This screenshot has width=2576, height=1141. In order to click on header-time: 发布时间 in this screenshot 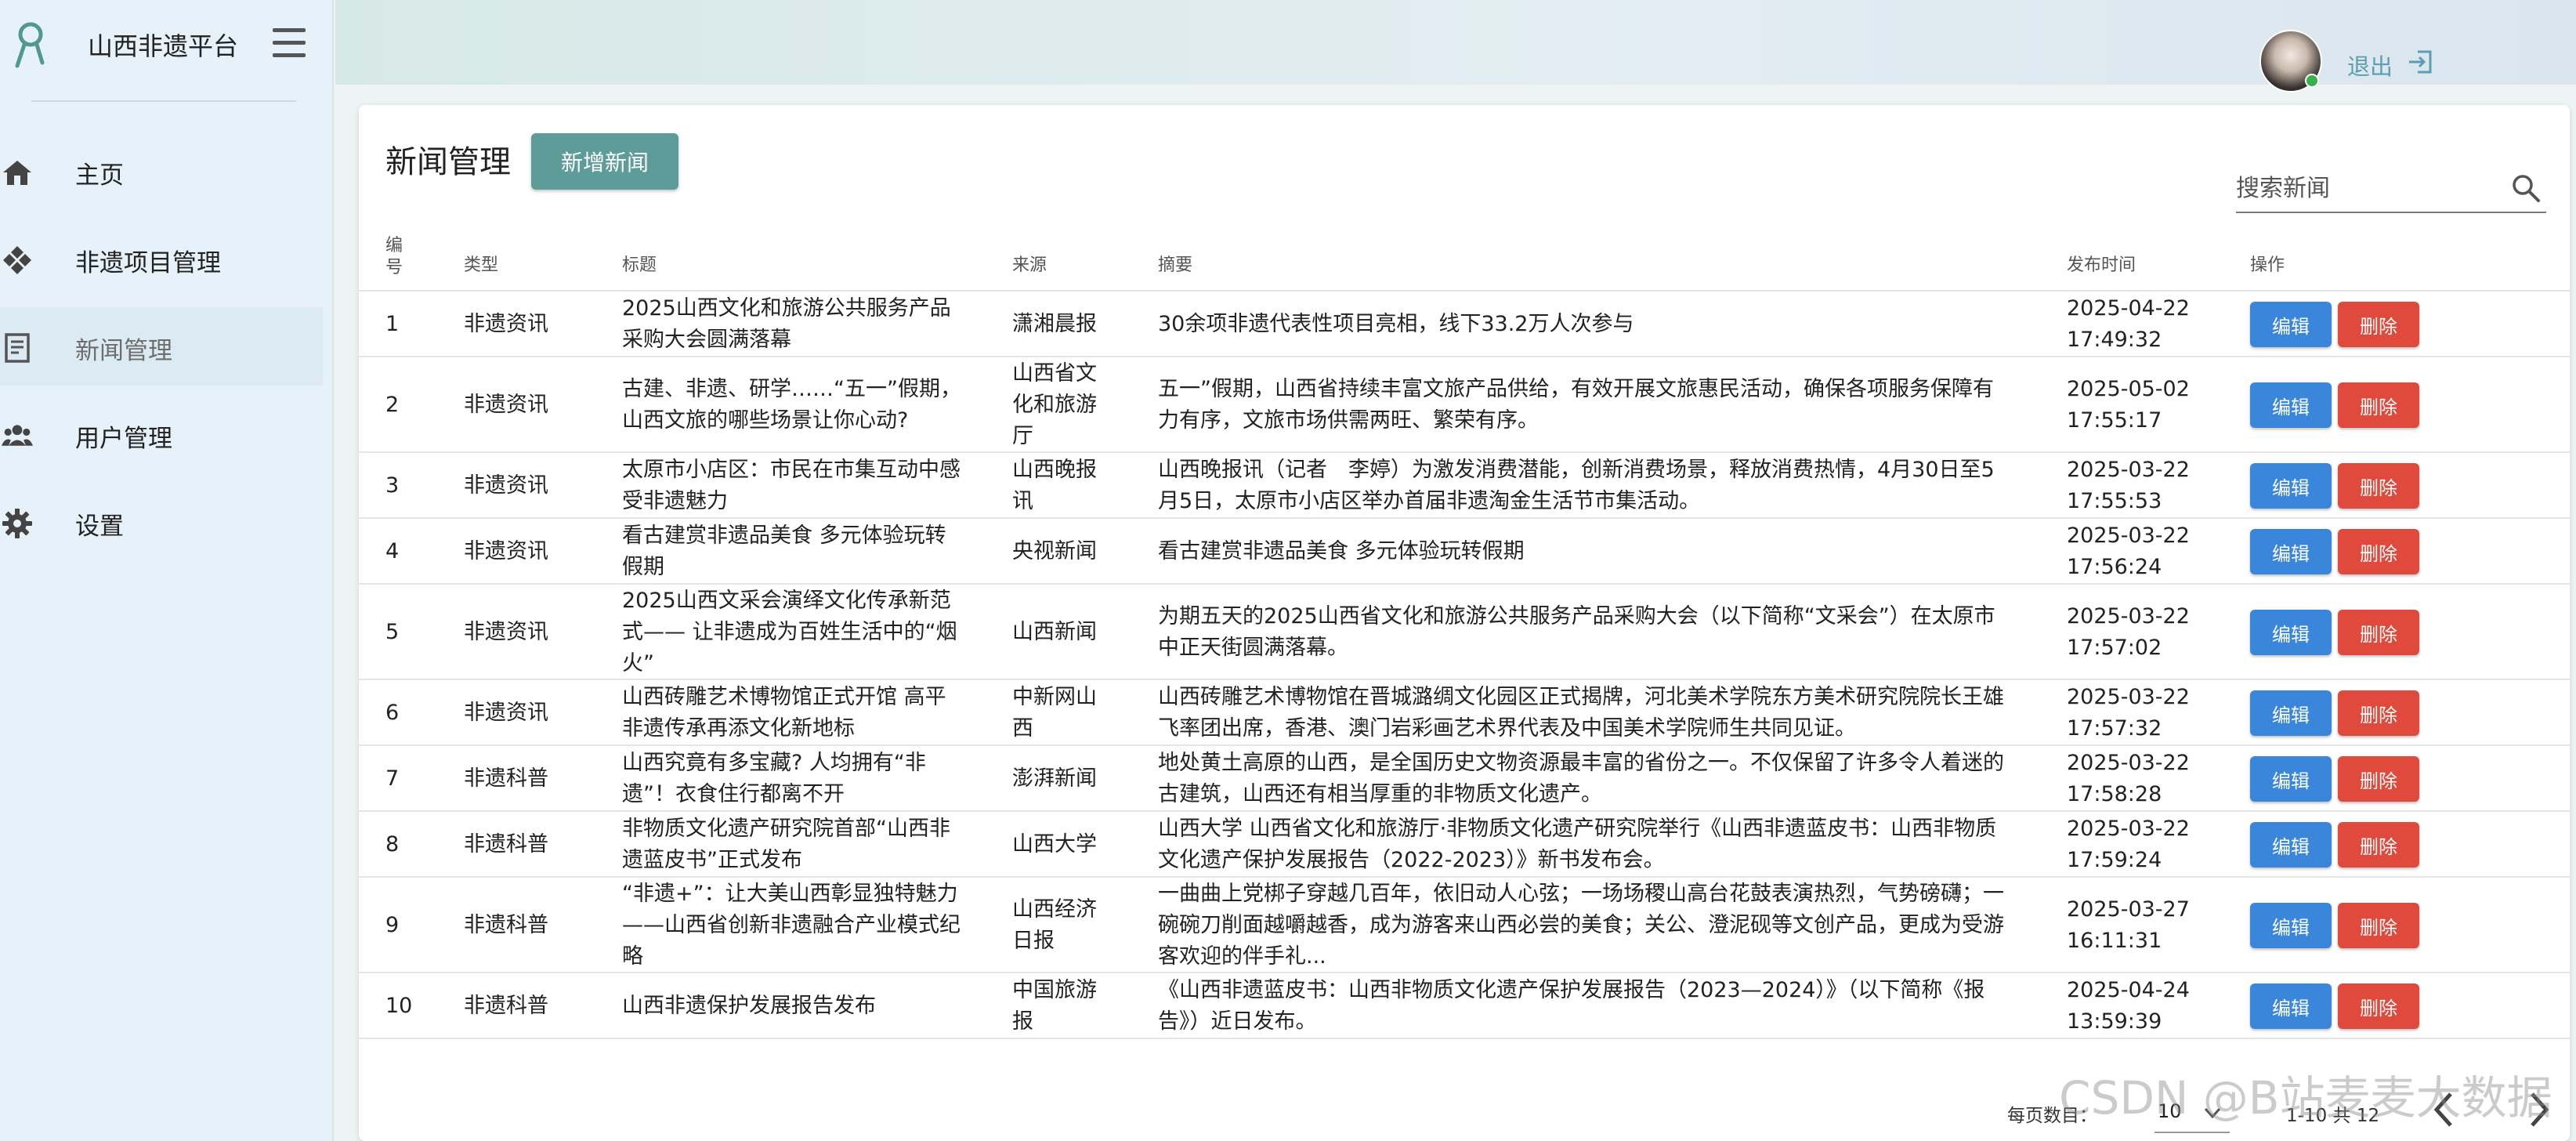, I will do `click(2102, 265)`.